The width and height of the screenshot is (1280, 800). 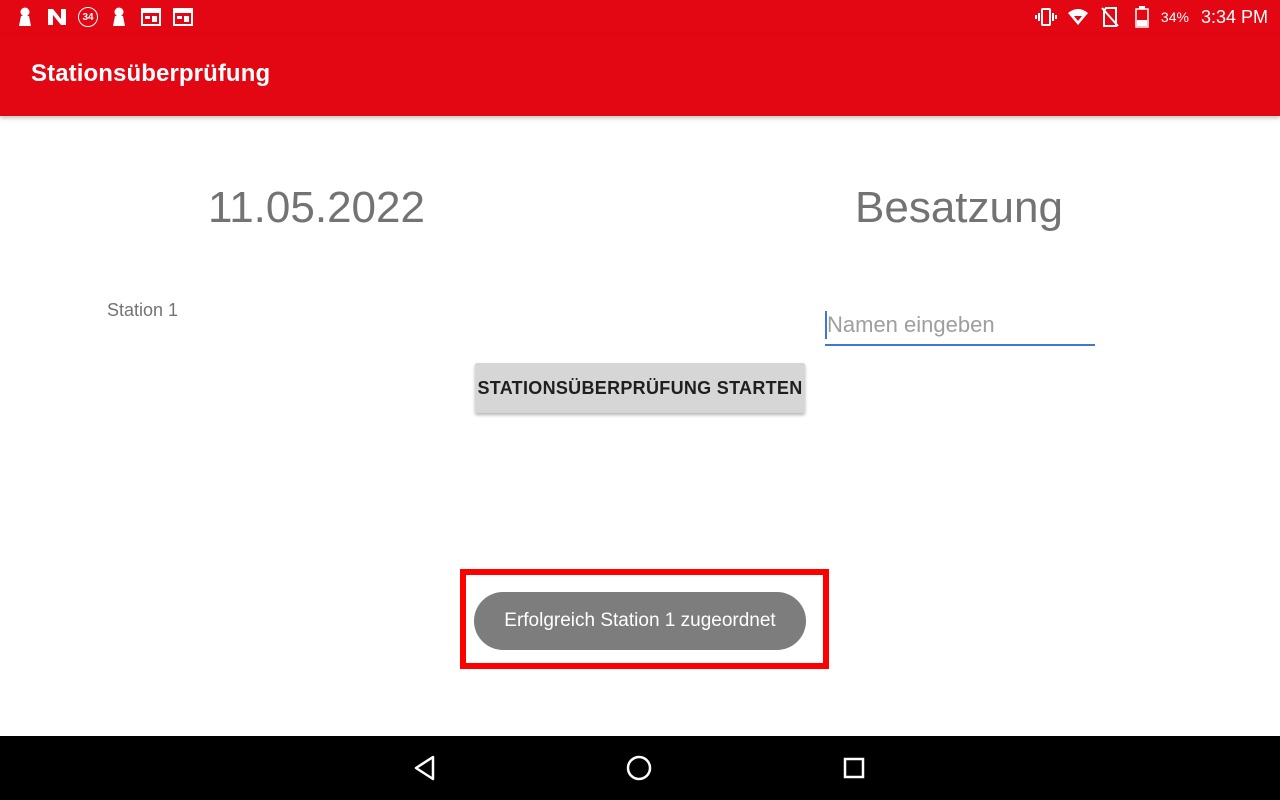 What do you see at coordinates (1234, 16) in the screenshot?
I see `clock: 3:34 PM` at bounding box center [1234, 16].